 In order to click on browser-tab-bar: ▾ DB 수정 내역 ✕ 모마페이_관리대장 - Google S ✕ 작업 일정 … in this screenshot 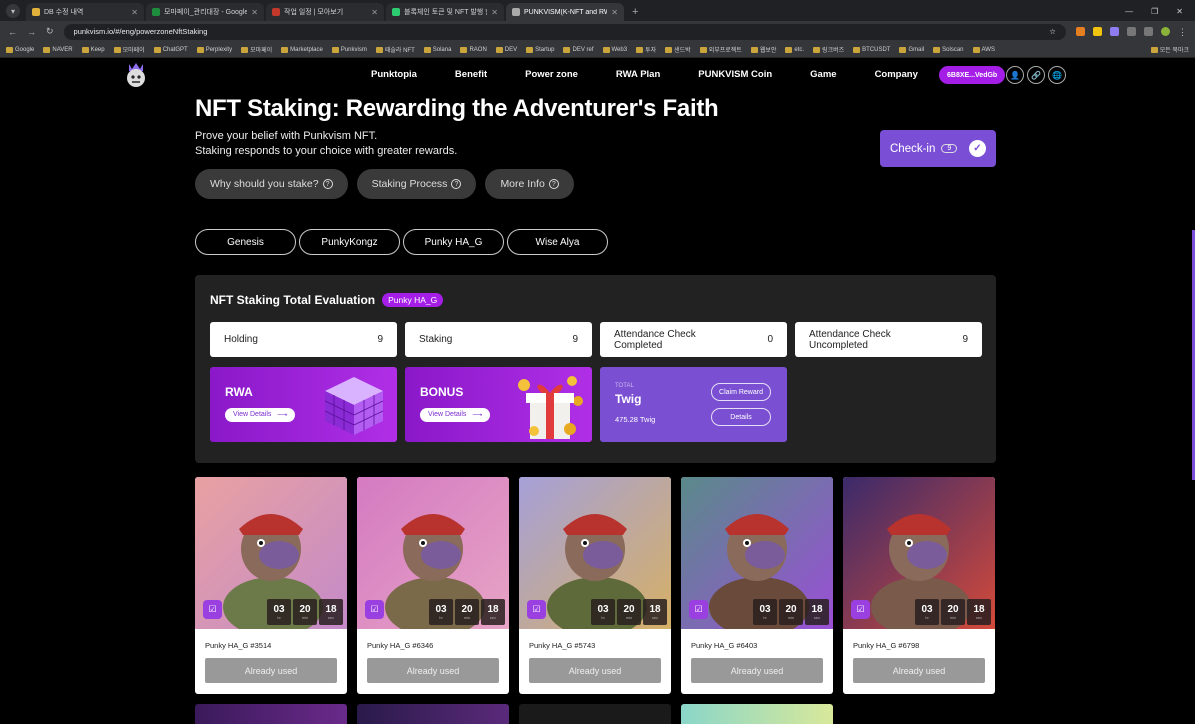, I will do `click(597, 10)`.